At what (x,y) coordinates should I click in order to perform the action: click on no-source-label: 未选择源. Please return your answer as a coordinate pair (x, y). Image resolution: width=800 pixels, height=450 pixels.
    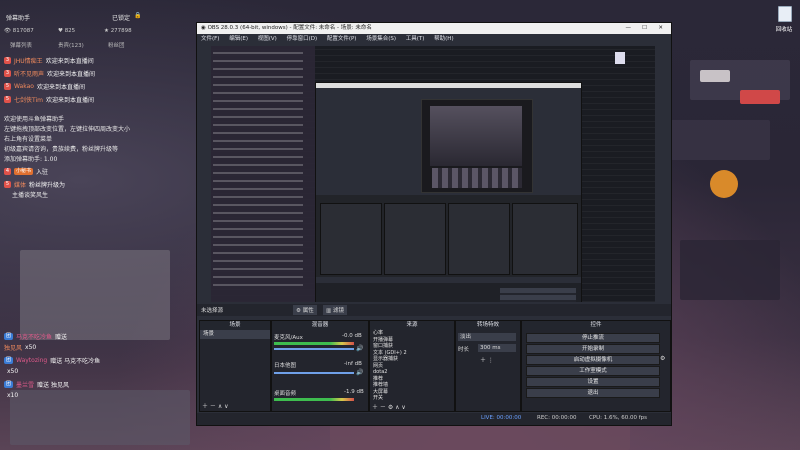
    Looking at the image, I should click on (212, 311).